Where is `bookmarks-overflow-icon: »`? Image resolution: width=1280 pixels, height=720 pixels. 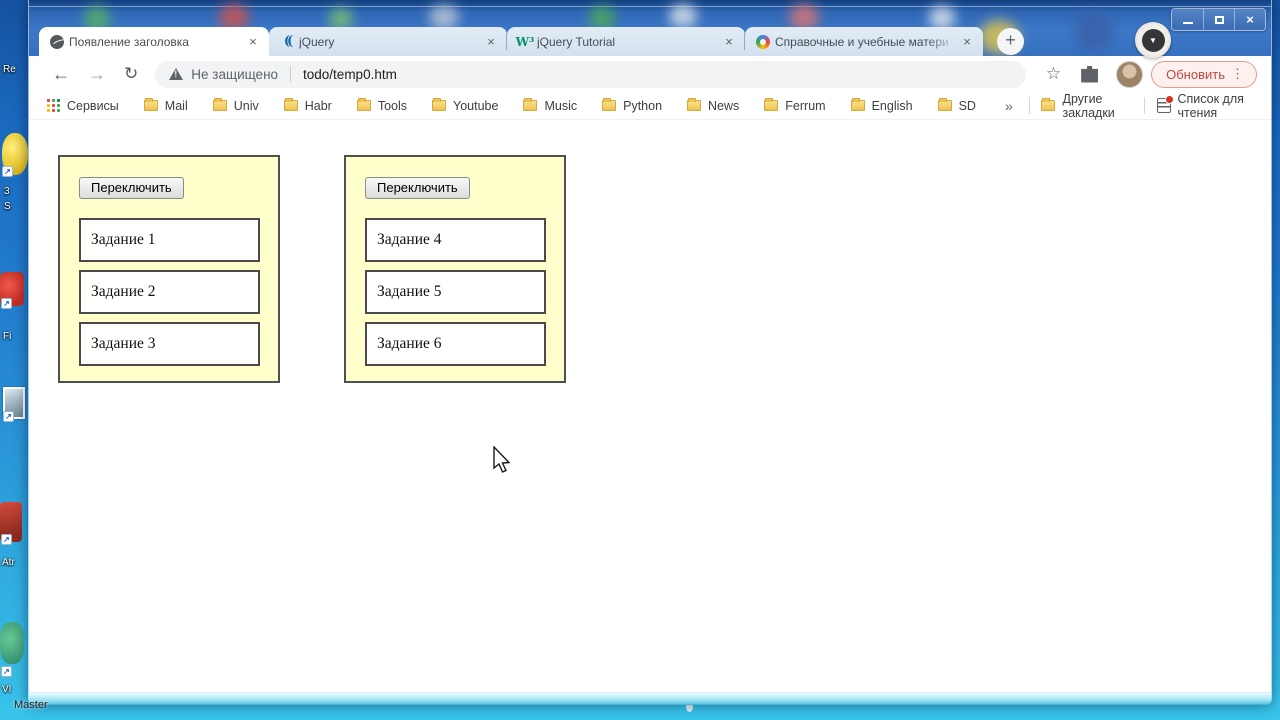
bookmarks-overflow-icon: » is located at coordinates (1009, 106).